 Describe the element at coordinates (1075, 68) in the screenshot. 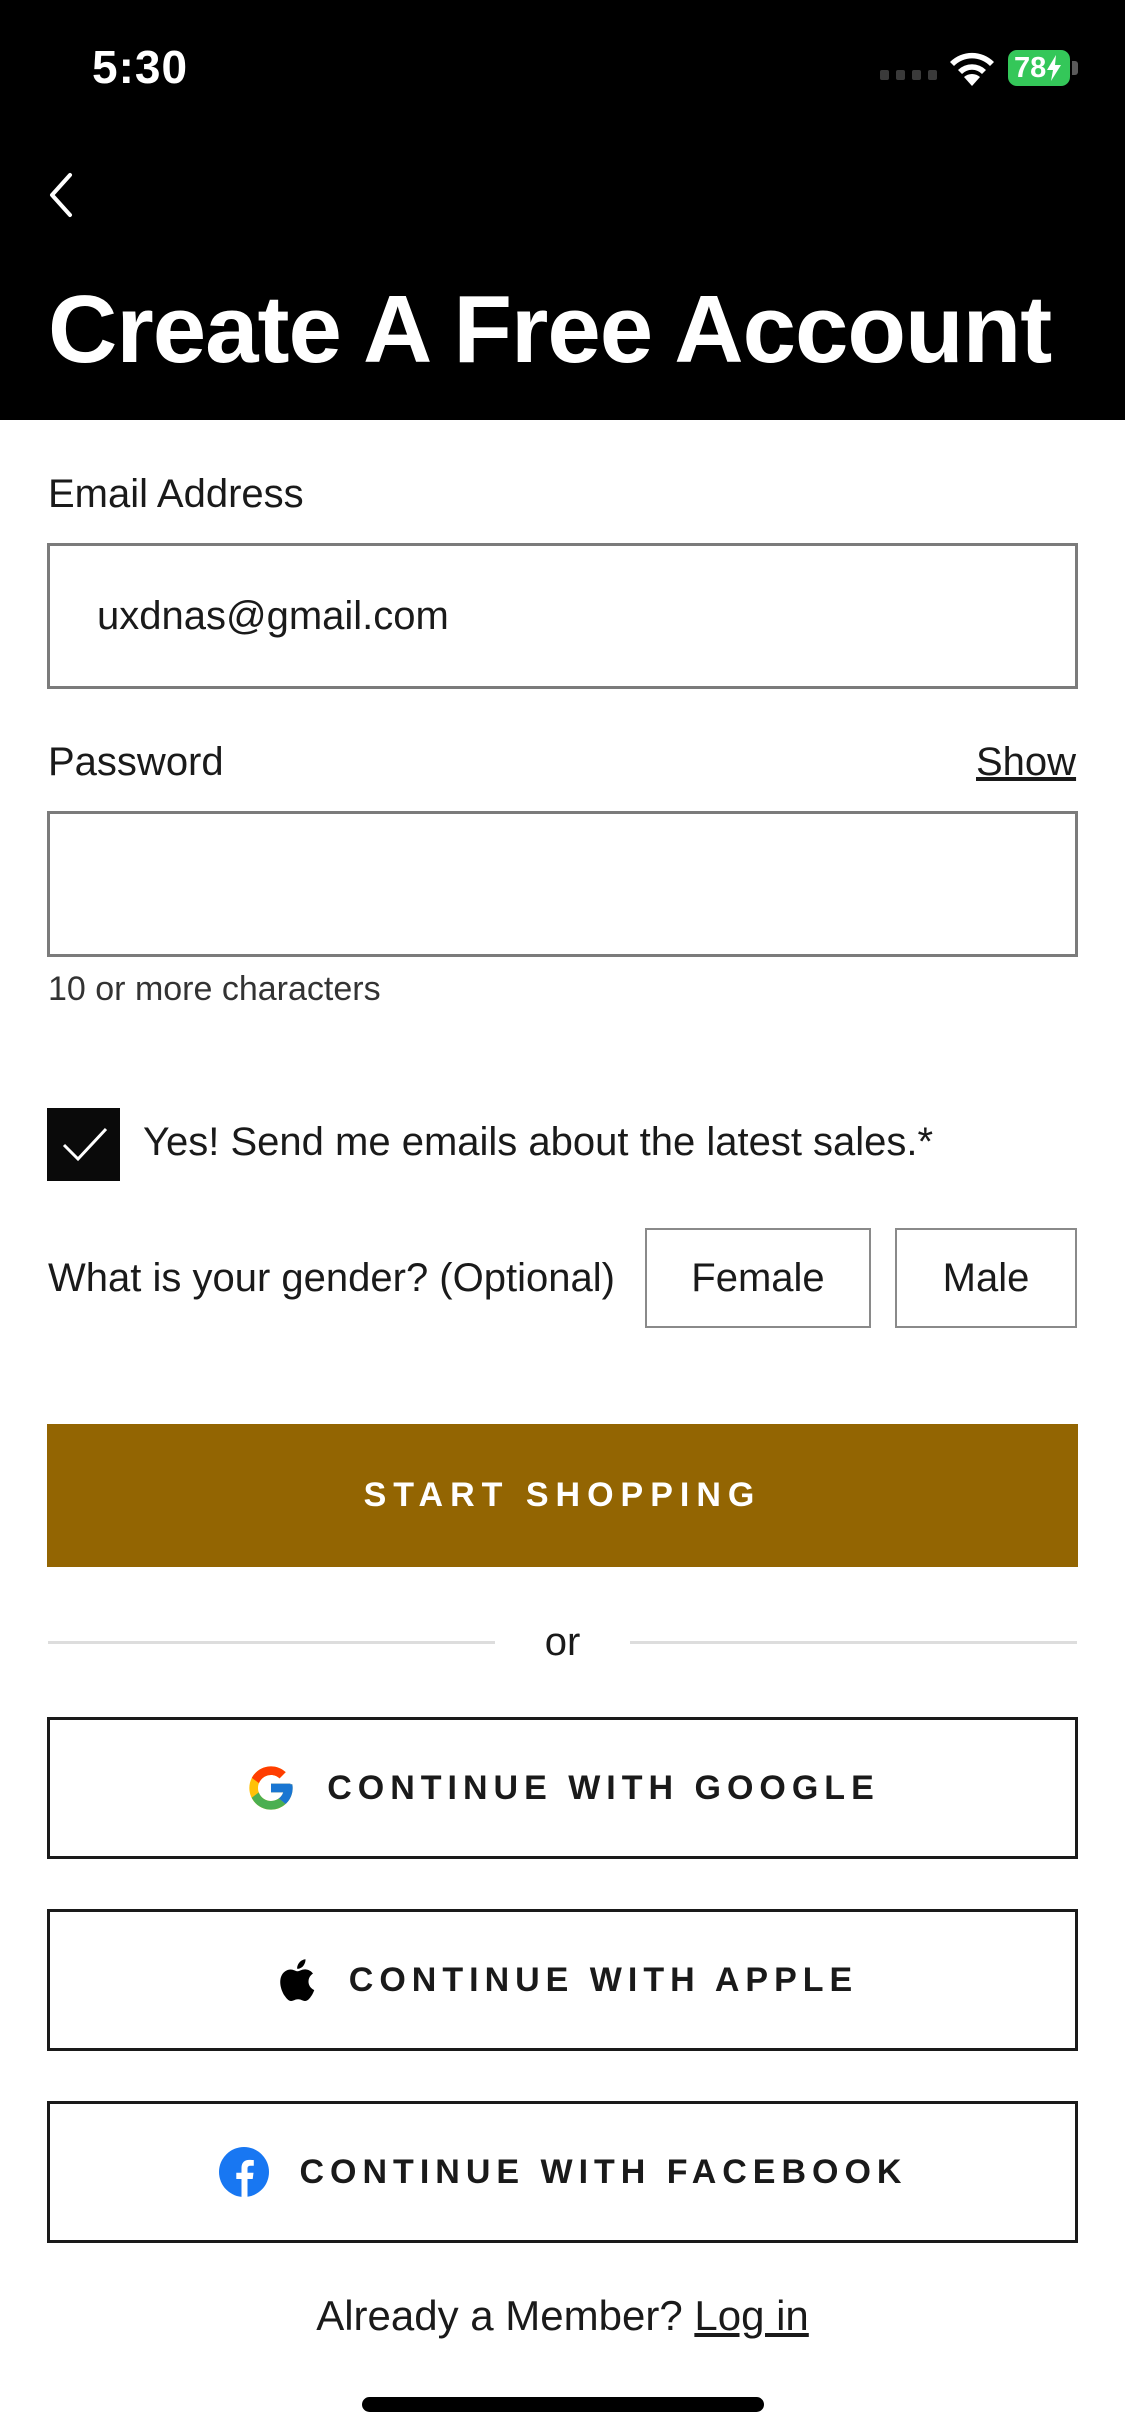

I see `battery-tip` at that location.